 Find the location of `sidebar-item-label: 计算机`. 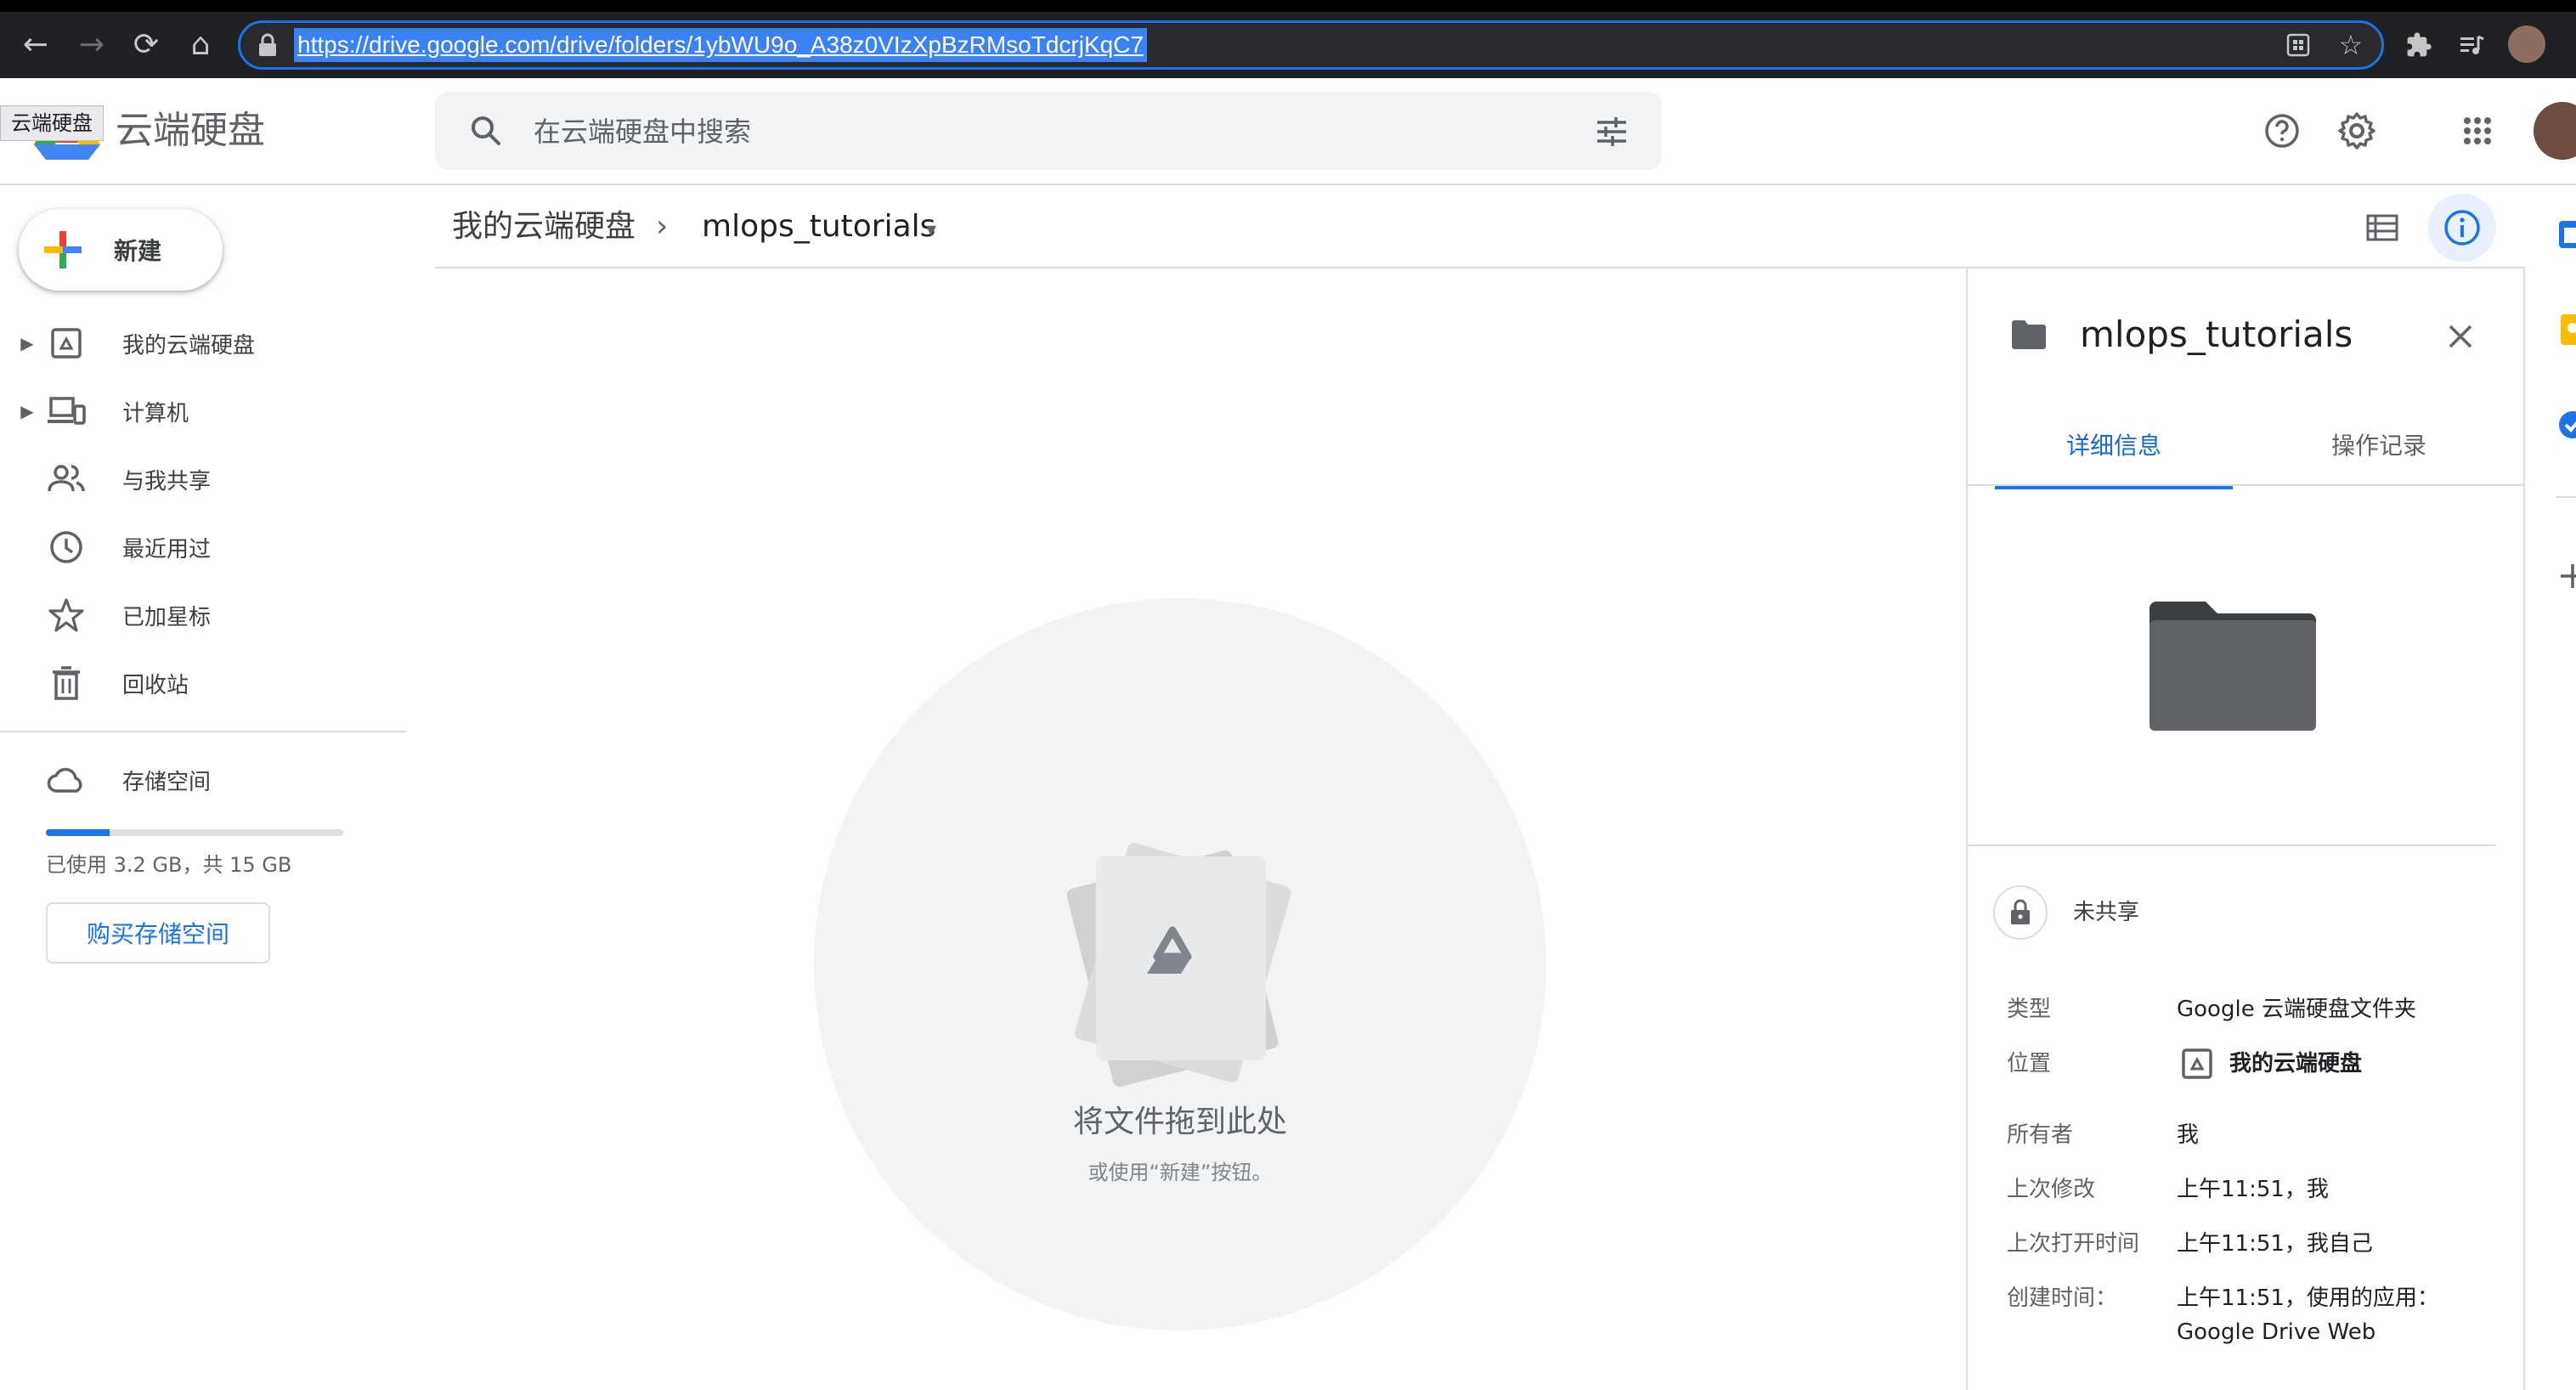

sidebar-item-label: 计算机 is located at coordinates (155, 413).